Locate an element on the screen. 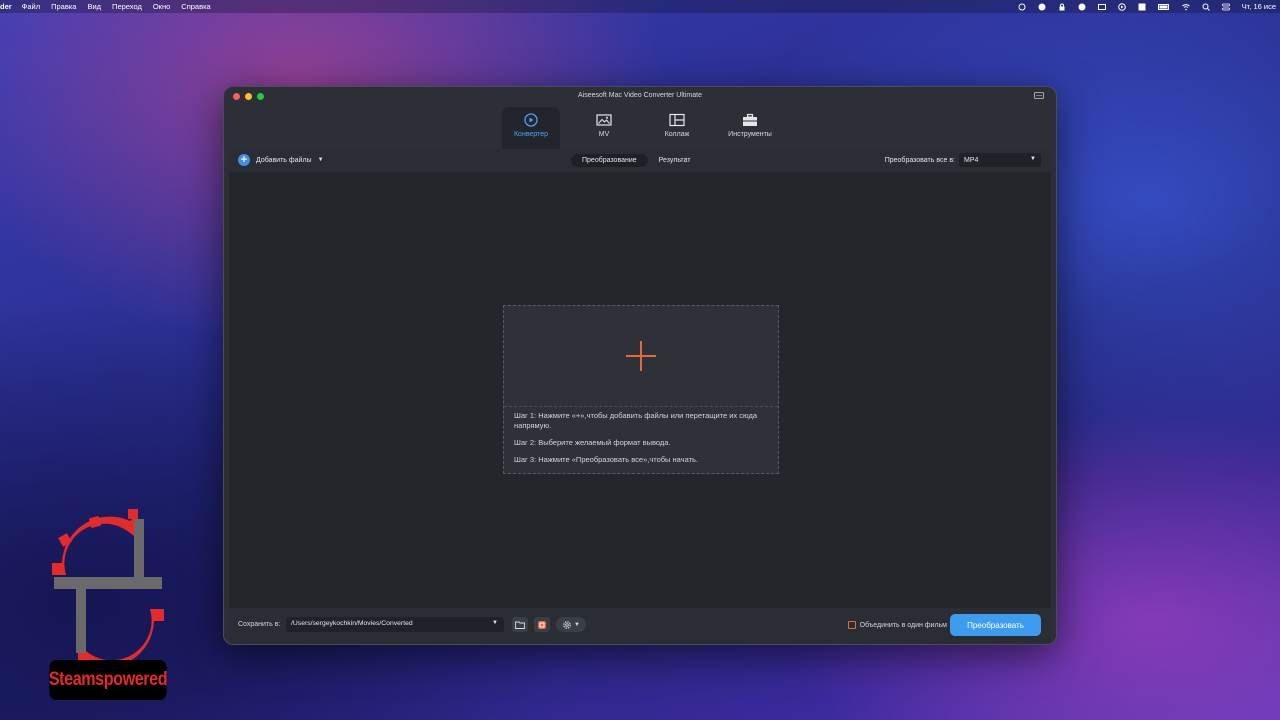 This screenshot has height=720, width=1280. tab-mv-label: MV is located at coordinates (604, 134).